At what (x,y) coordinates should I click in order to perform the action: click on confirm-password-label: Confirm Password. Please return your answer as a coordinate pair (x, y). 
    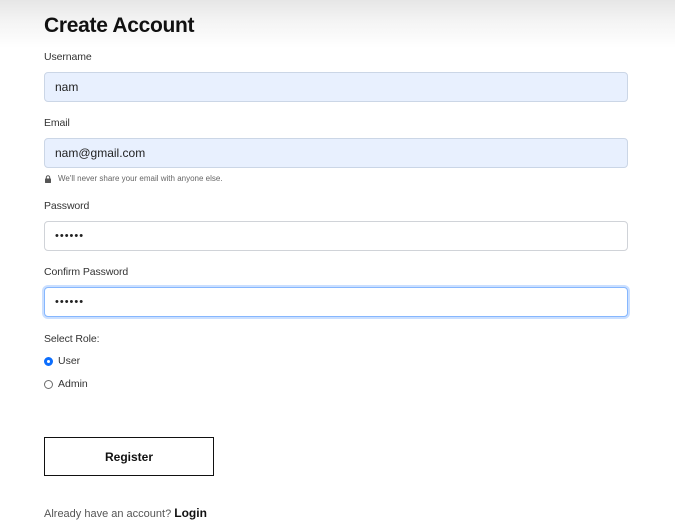
    Looking at the image, I should click on (86, 272).